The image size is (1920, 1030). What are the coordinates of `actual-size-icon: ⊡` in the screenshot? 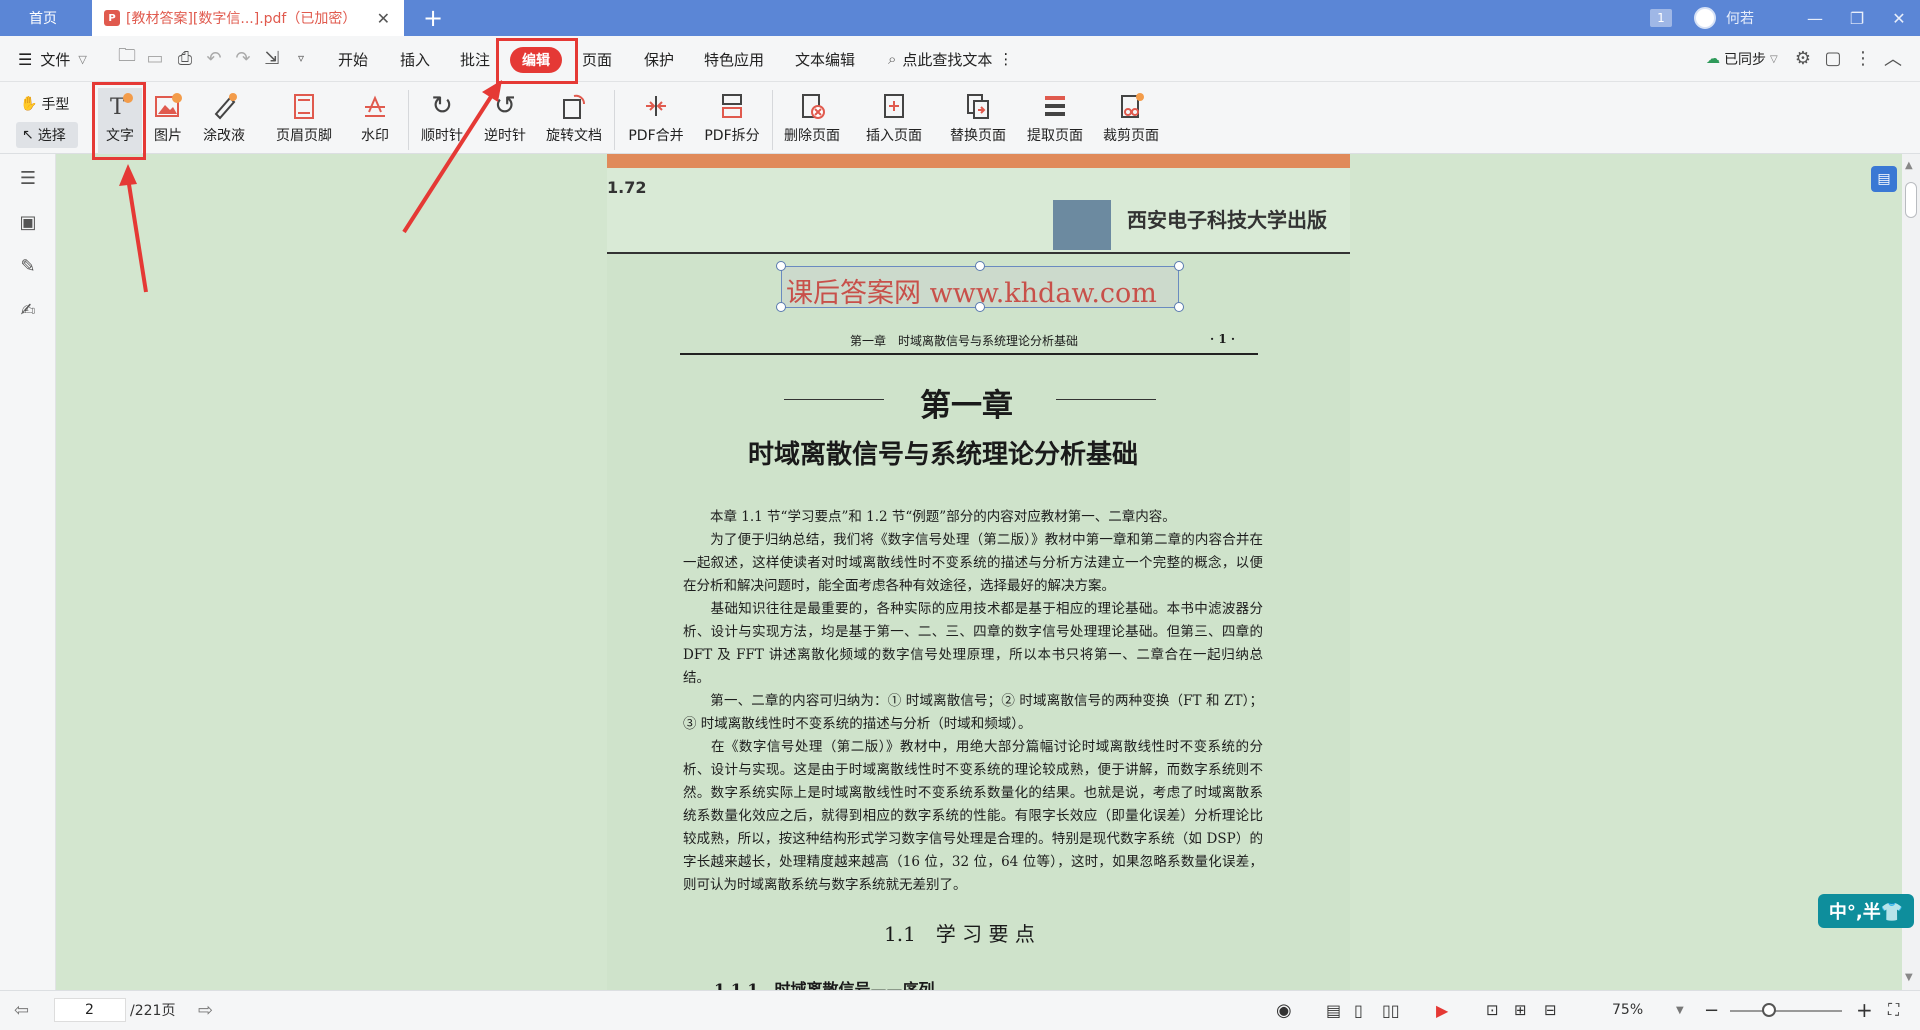 It's located at (1492, 1010).